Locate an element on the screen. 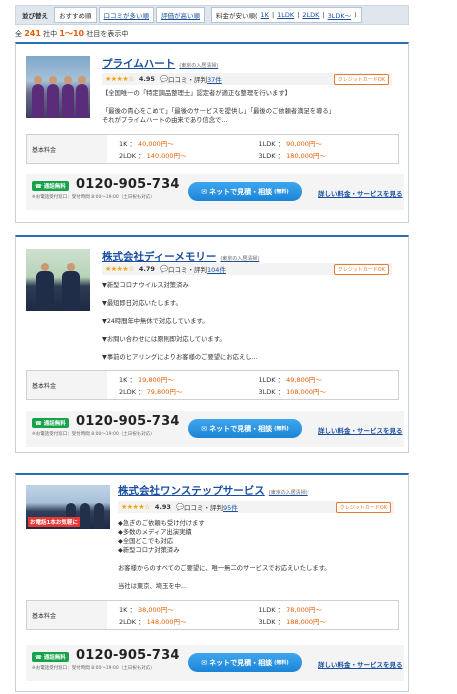  sort-tab-rating: 評価が高い順 is located at coordinates (180, 15).